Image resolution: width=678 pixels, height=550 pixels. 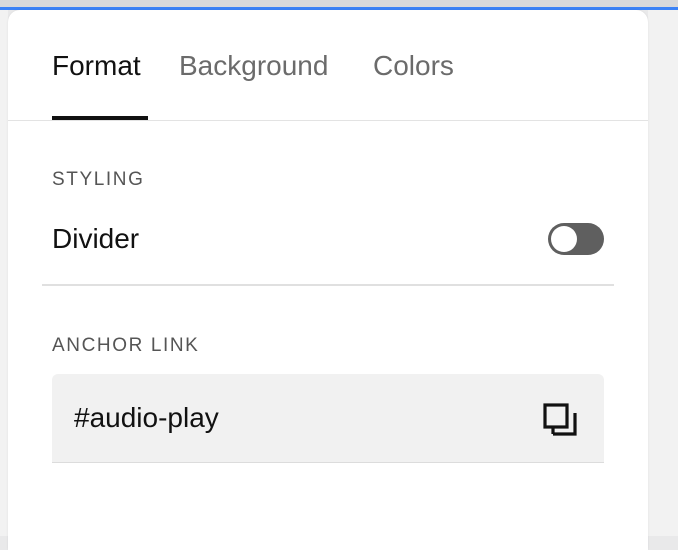 I want to click on anchor-link-value: #audio-play, so click(x=146, y=417).